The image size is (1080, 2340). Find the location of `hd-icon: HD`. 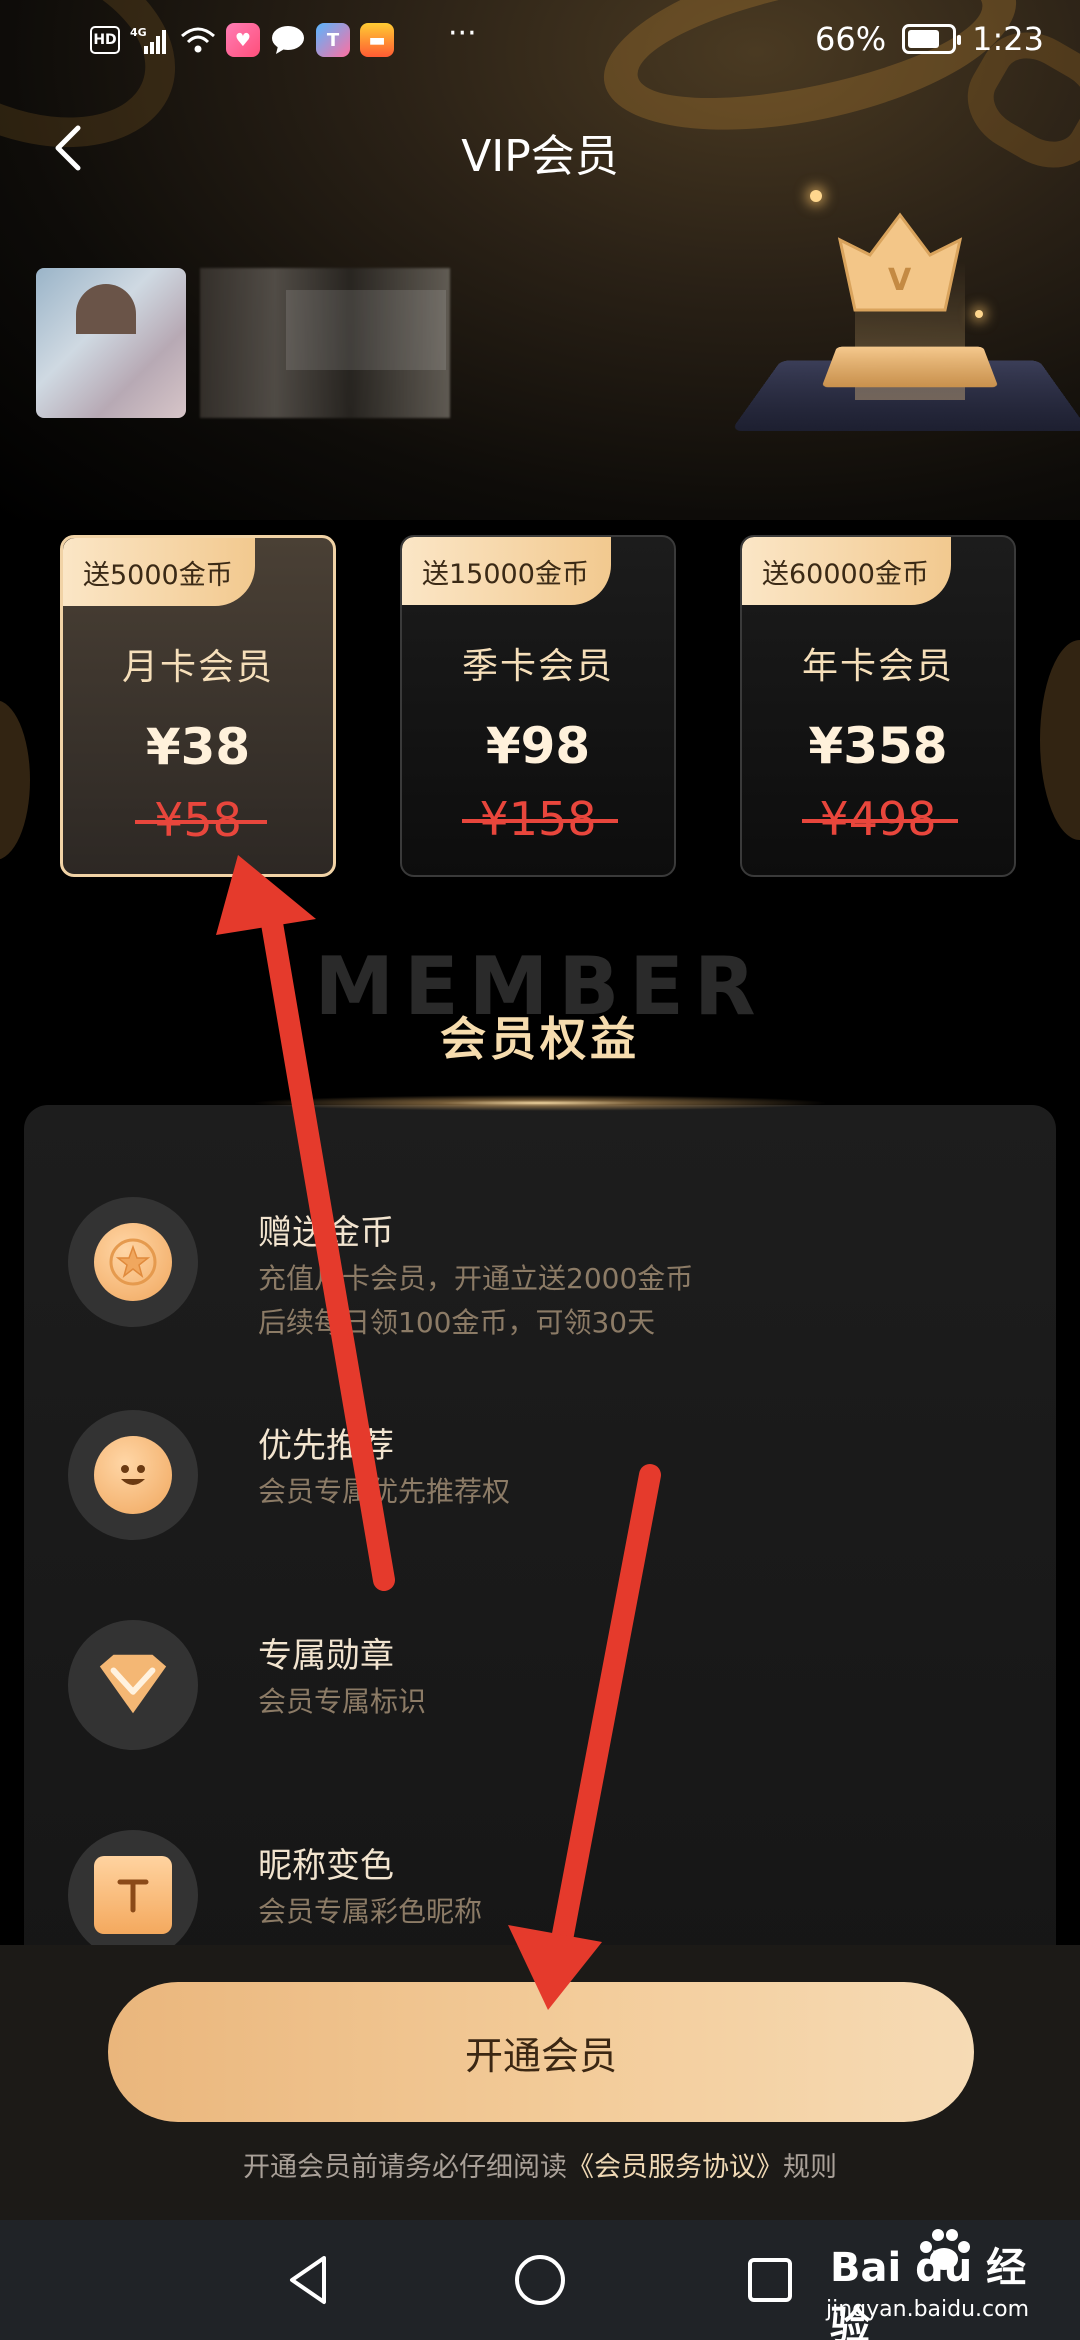

hd-icon: HD is located at coordinates (105, 40).